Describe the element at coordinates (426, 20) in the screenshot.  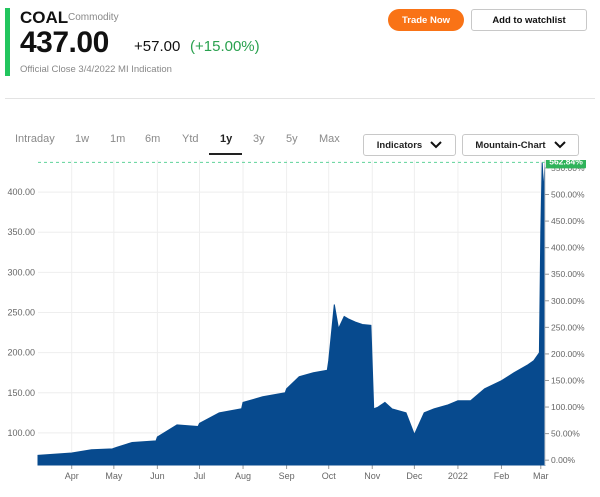
I see `trade-now-button: Trade Now` at that location.